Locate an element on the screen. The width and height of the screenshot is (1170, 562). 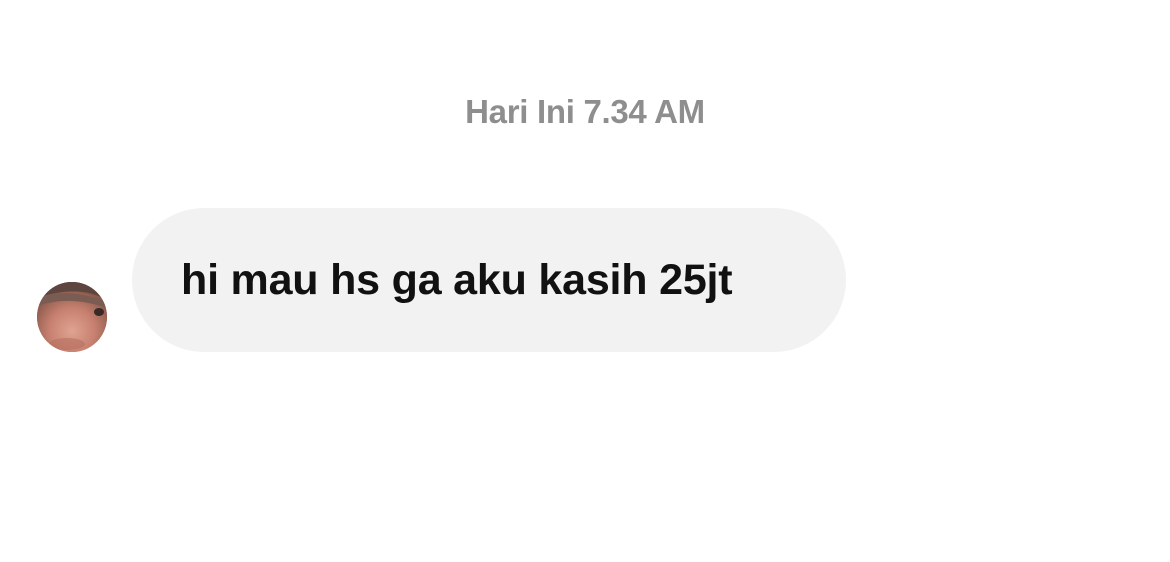
sender-avatar is located at coordinates (72, 317).